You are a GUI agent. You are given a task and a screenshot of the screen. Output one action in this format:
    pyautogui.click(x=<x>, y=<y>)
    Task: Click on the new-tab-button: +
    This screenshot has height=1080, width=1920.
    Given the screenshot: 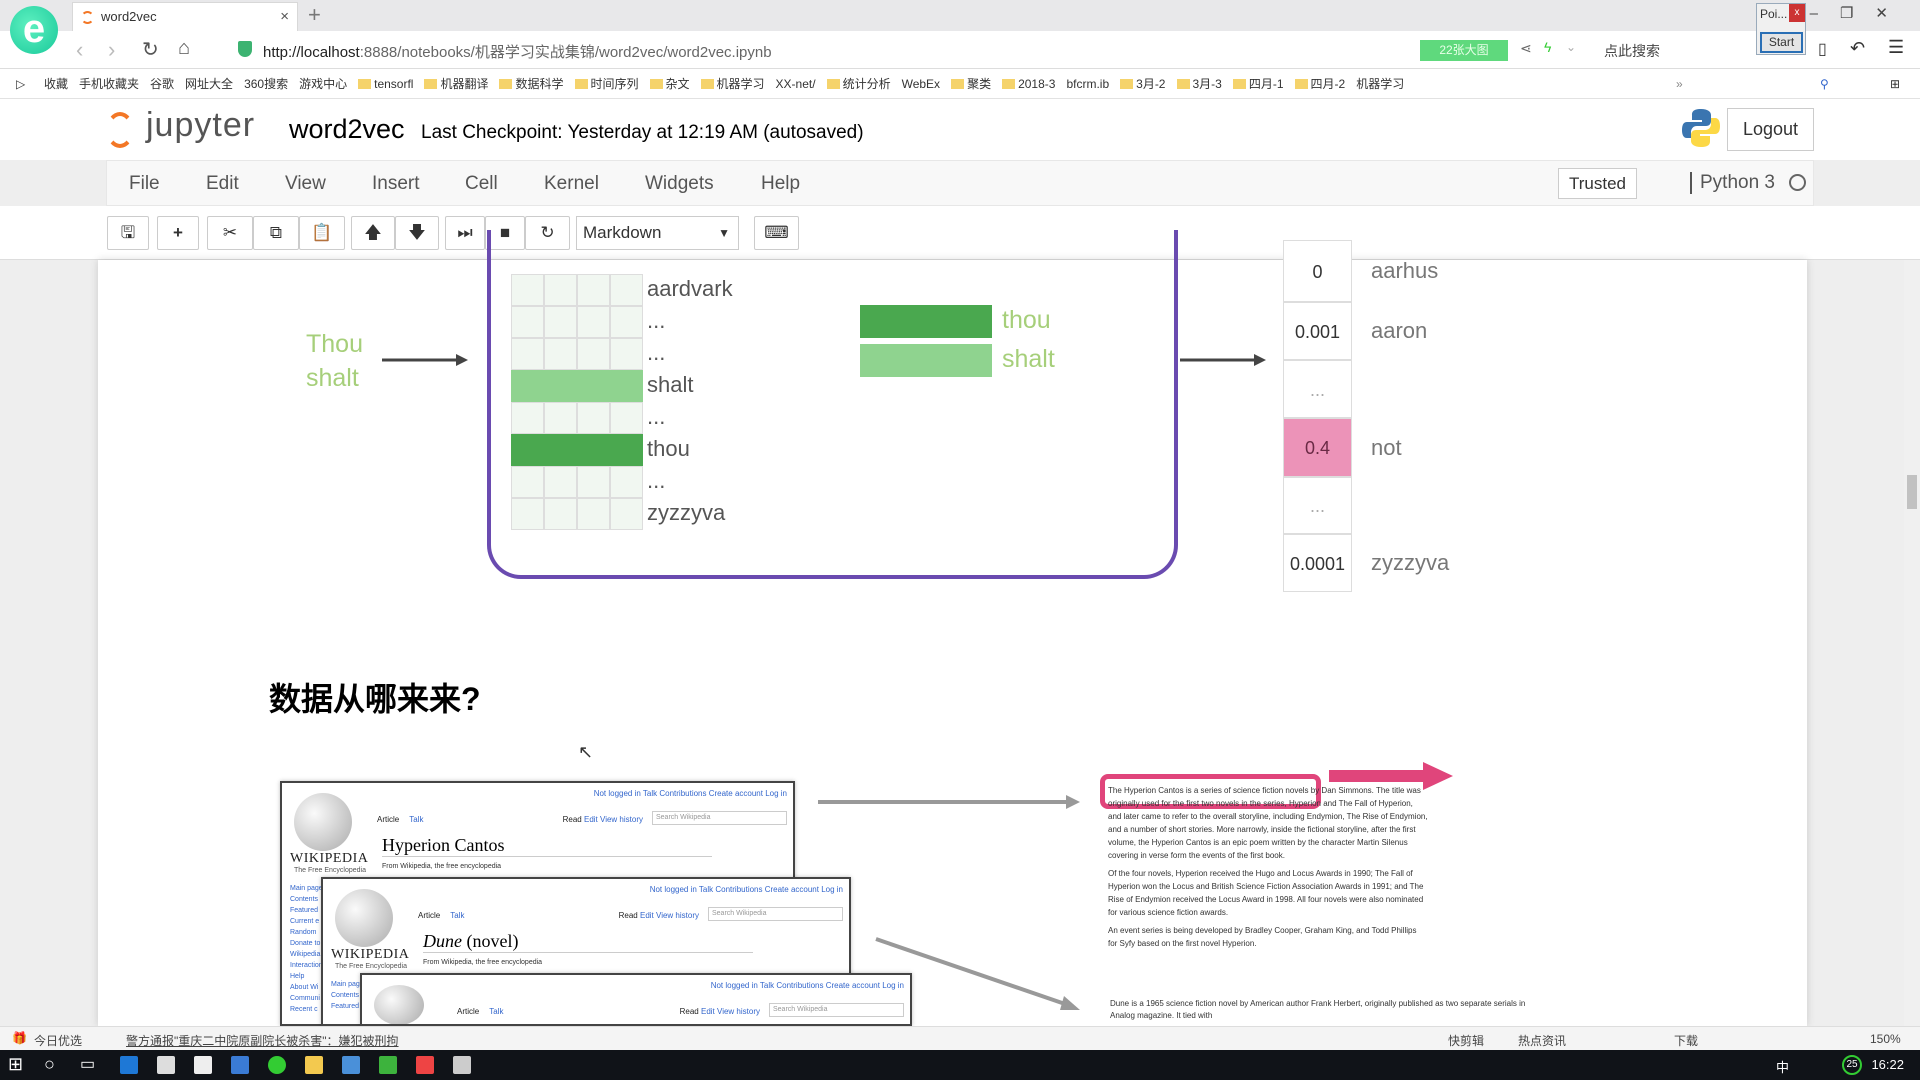 What is the action you would take?
    pyautogui.click(x=314, y=15)
    